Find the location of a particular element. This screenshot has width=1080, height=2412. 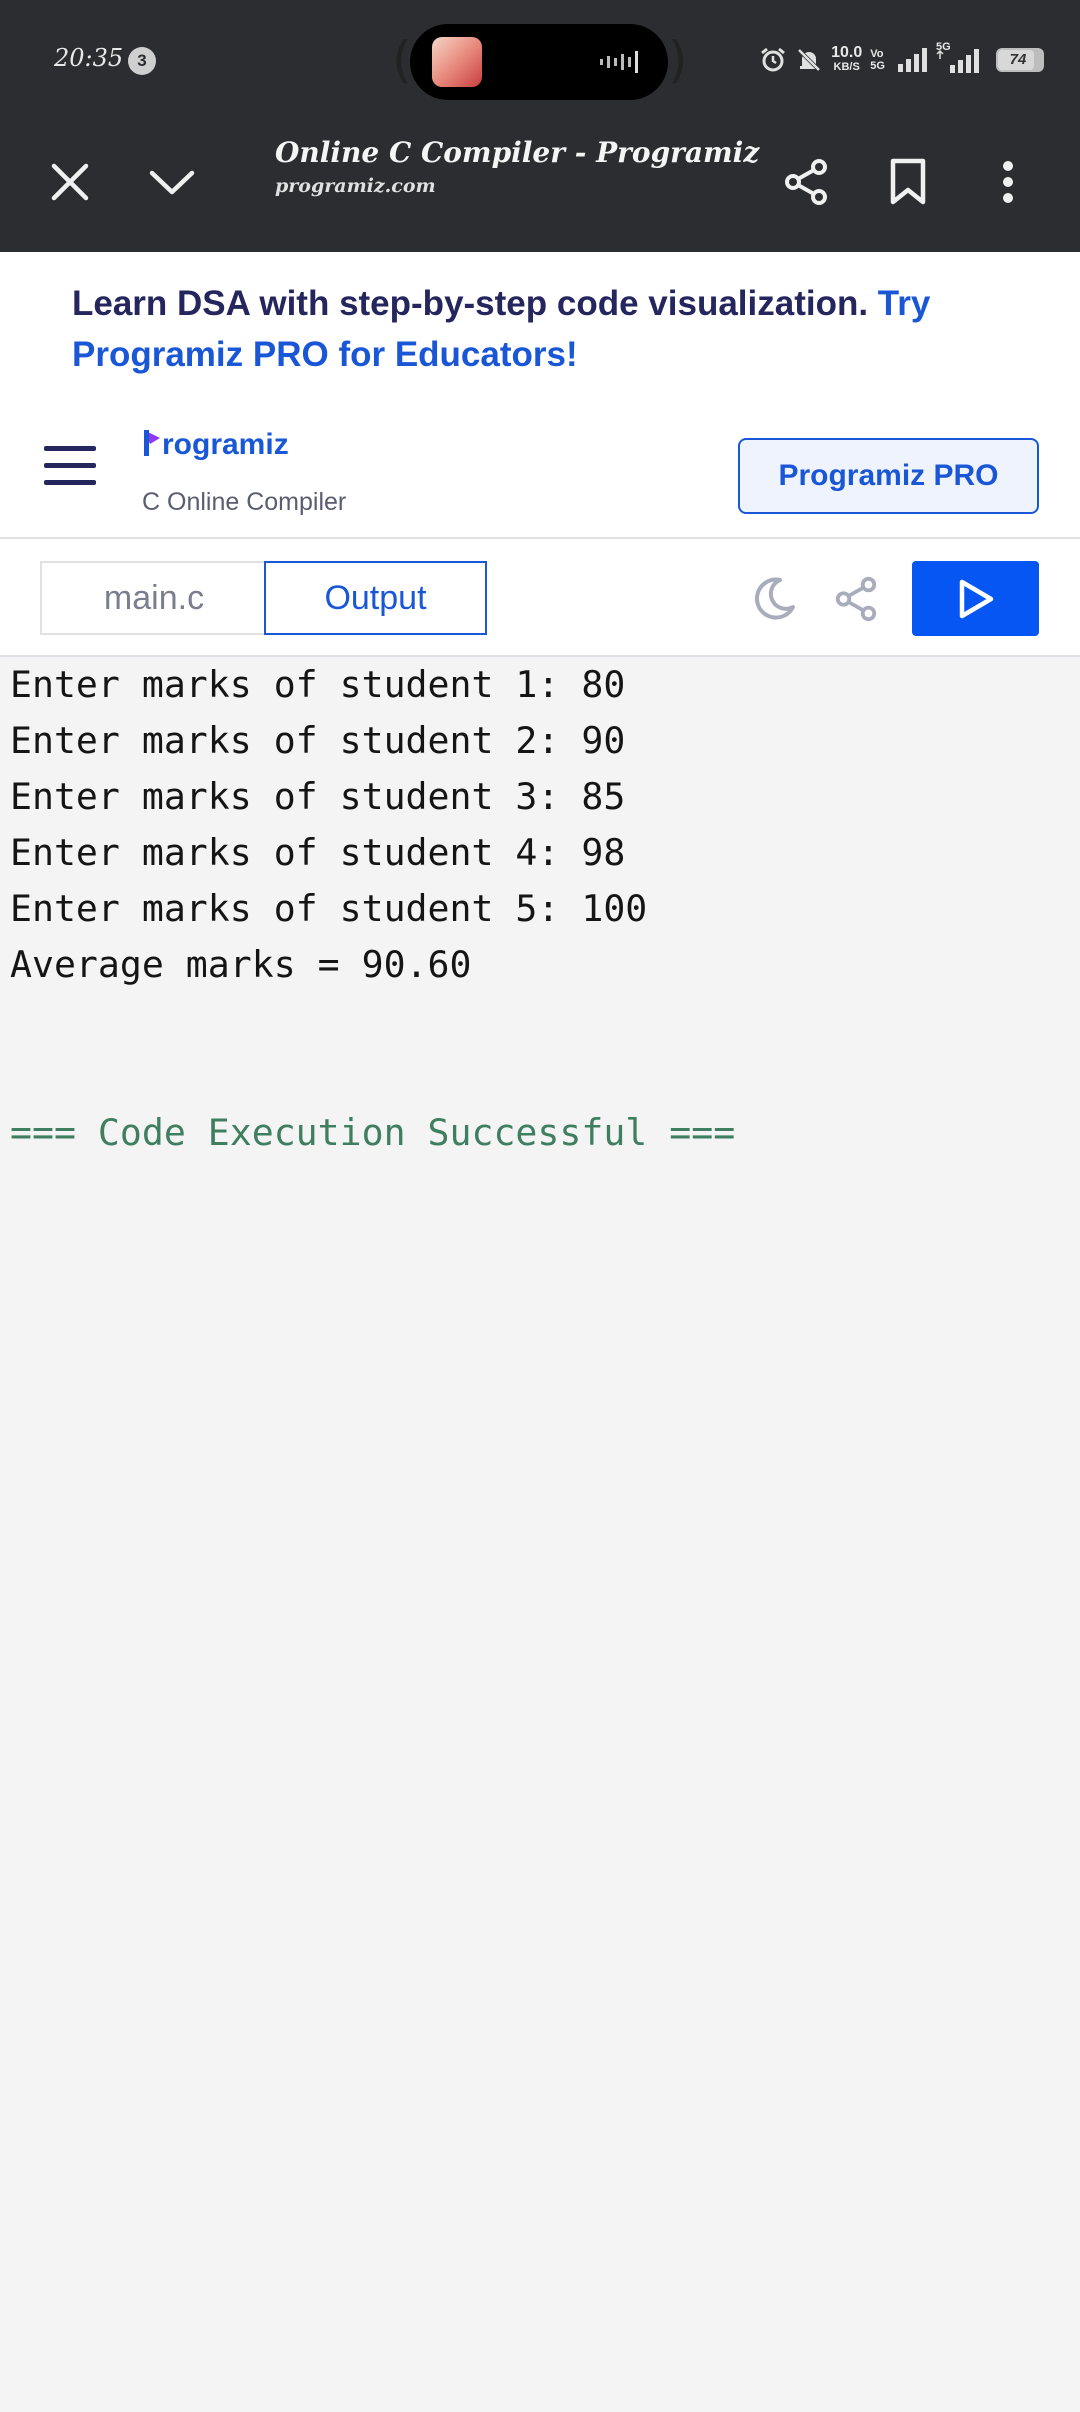

hamburger-menu-icon is located at coordinates (72, 466).